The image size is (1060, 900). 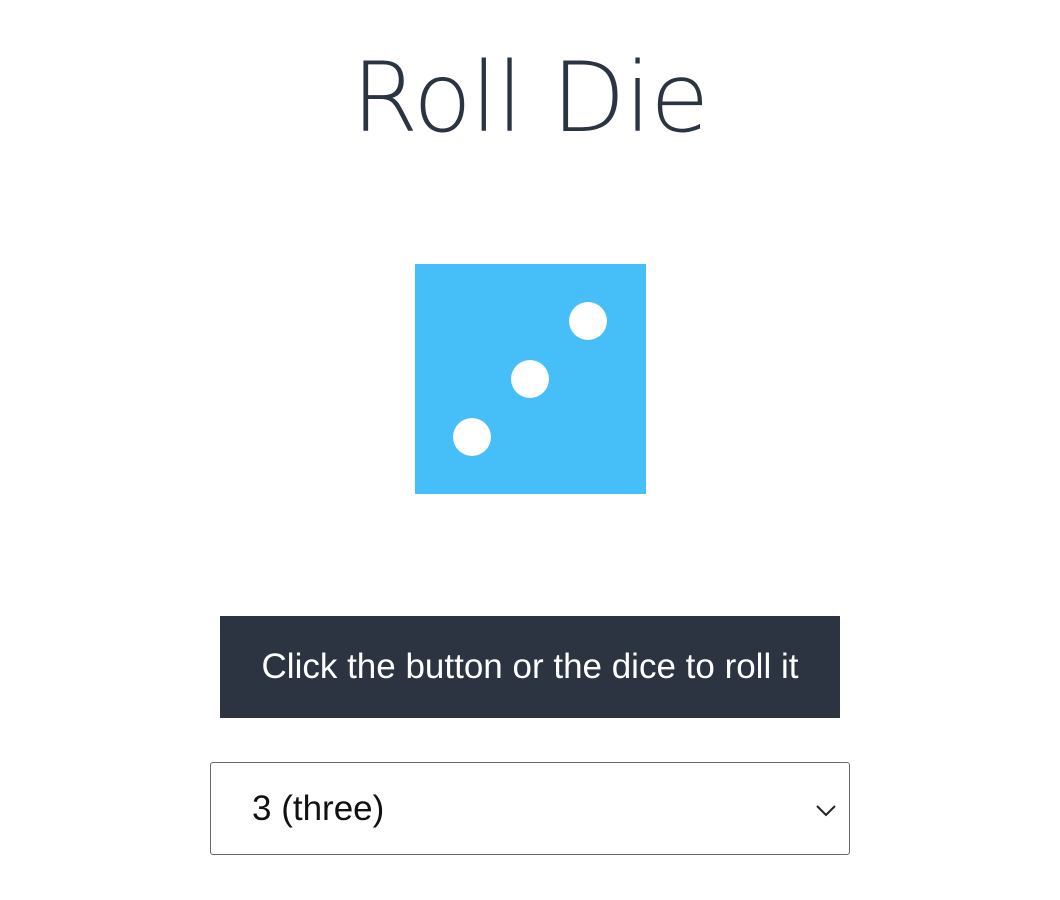 What do you see at coordinates (530, 98) in the screenshot?
I see `page-title: Roll Die` at bounding box center [530, 98].